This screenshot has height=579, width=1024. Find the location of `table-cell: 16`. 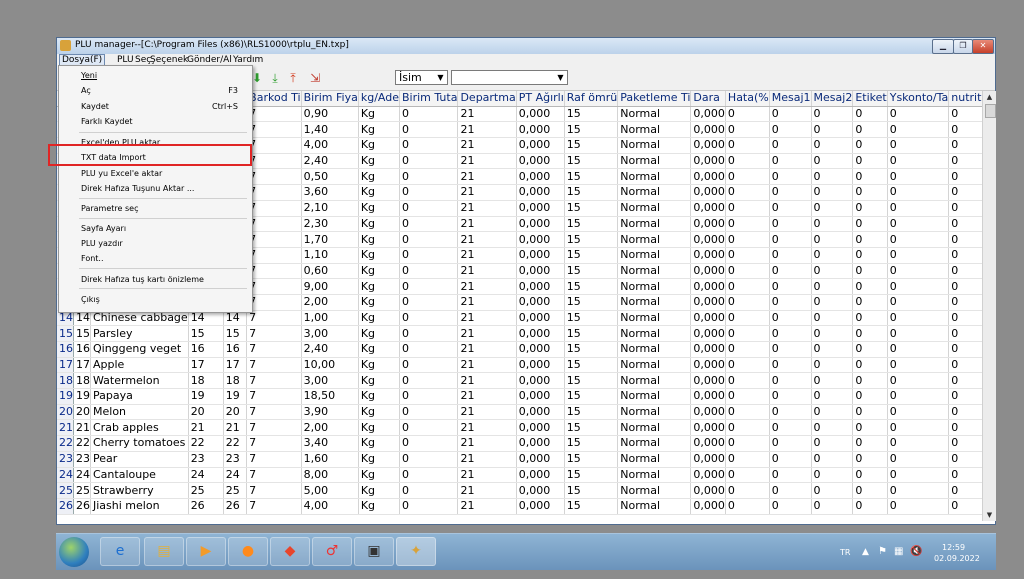

table-cell: 16 is located at coordinates (206, 349).